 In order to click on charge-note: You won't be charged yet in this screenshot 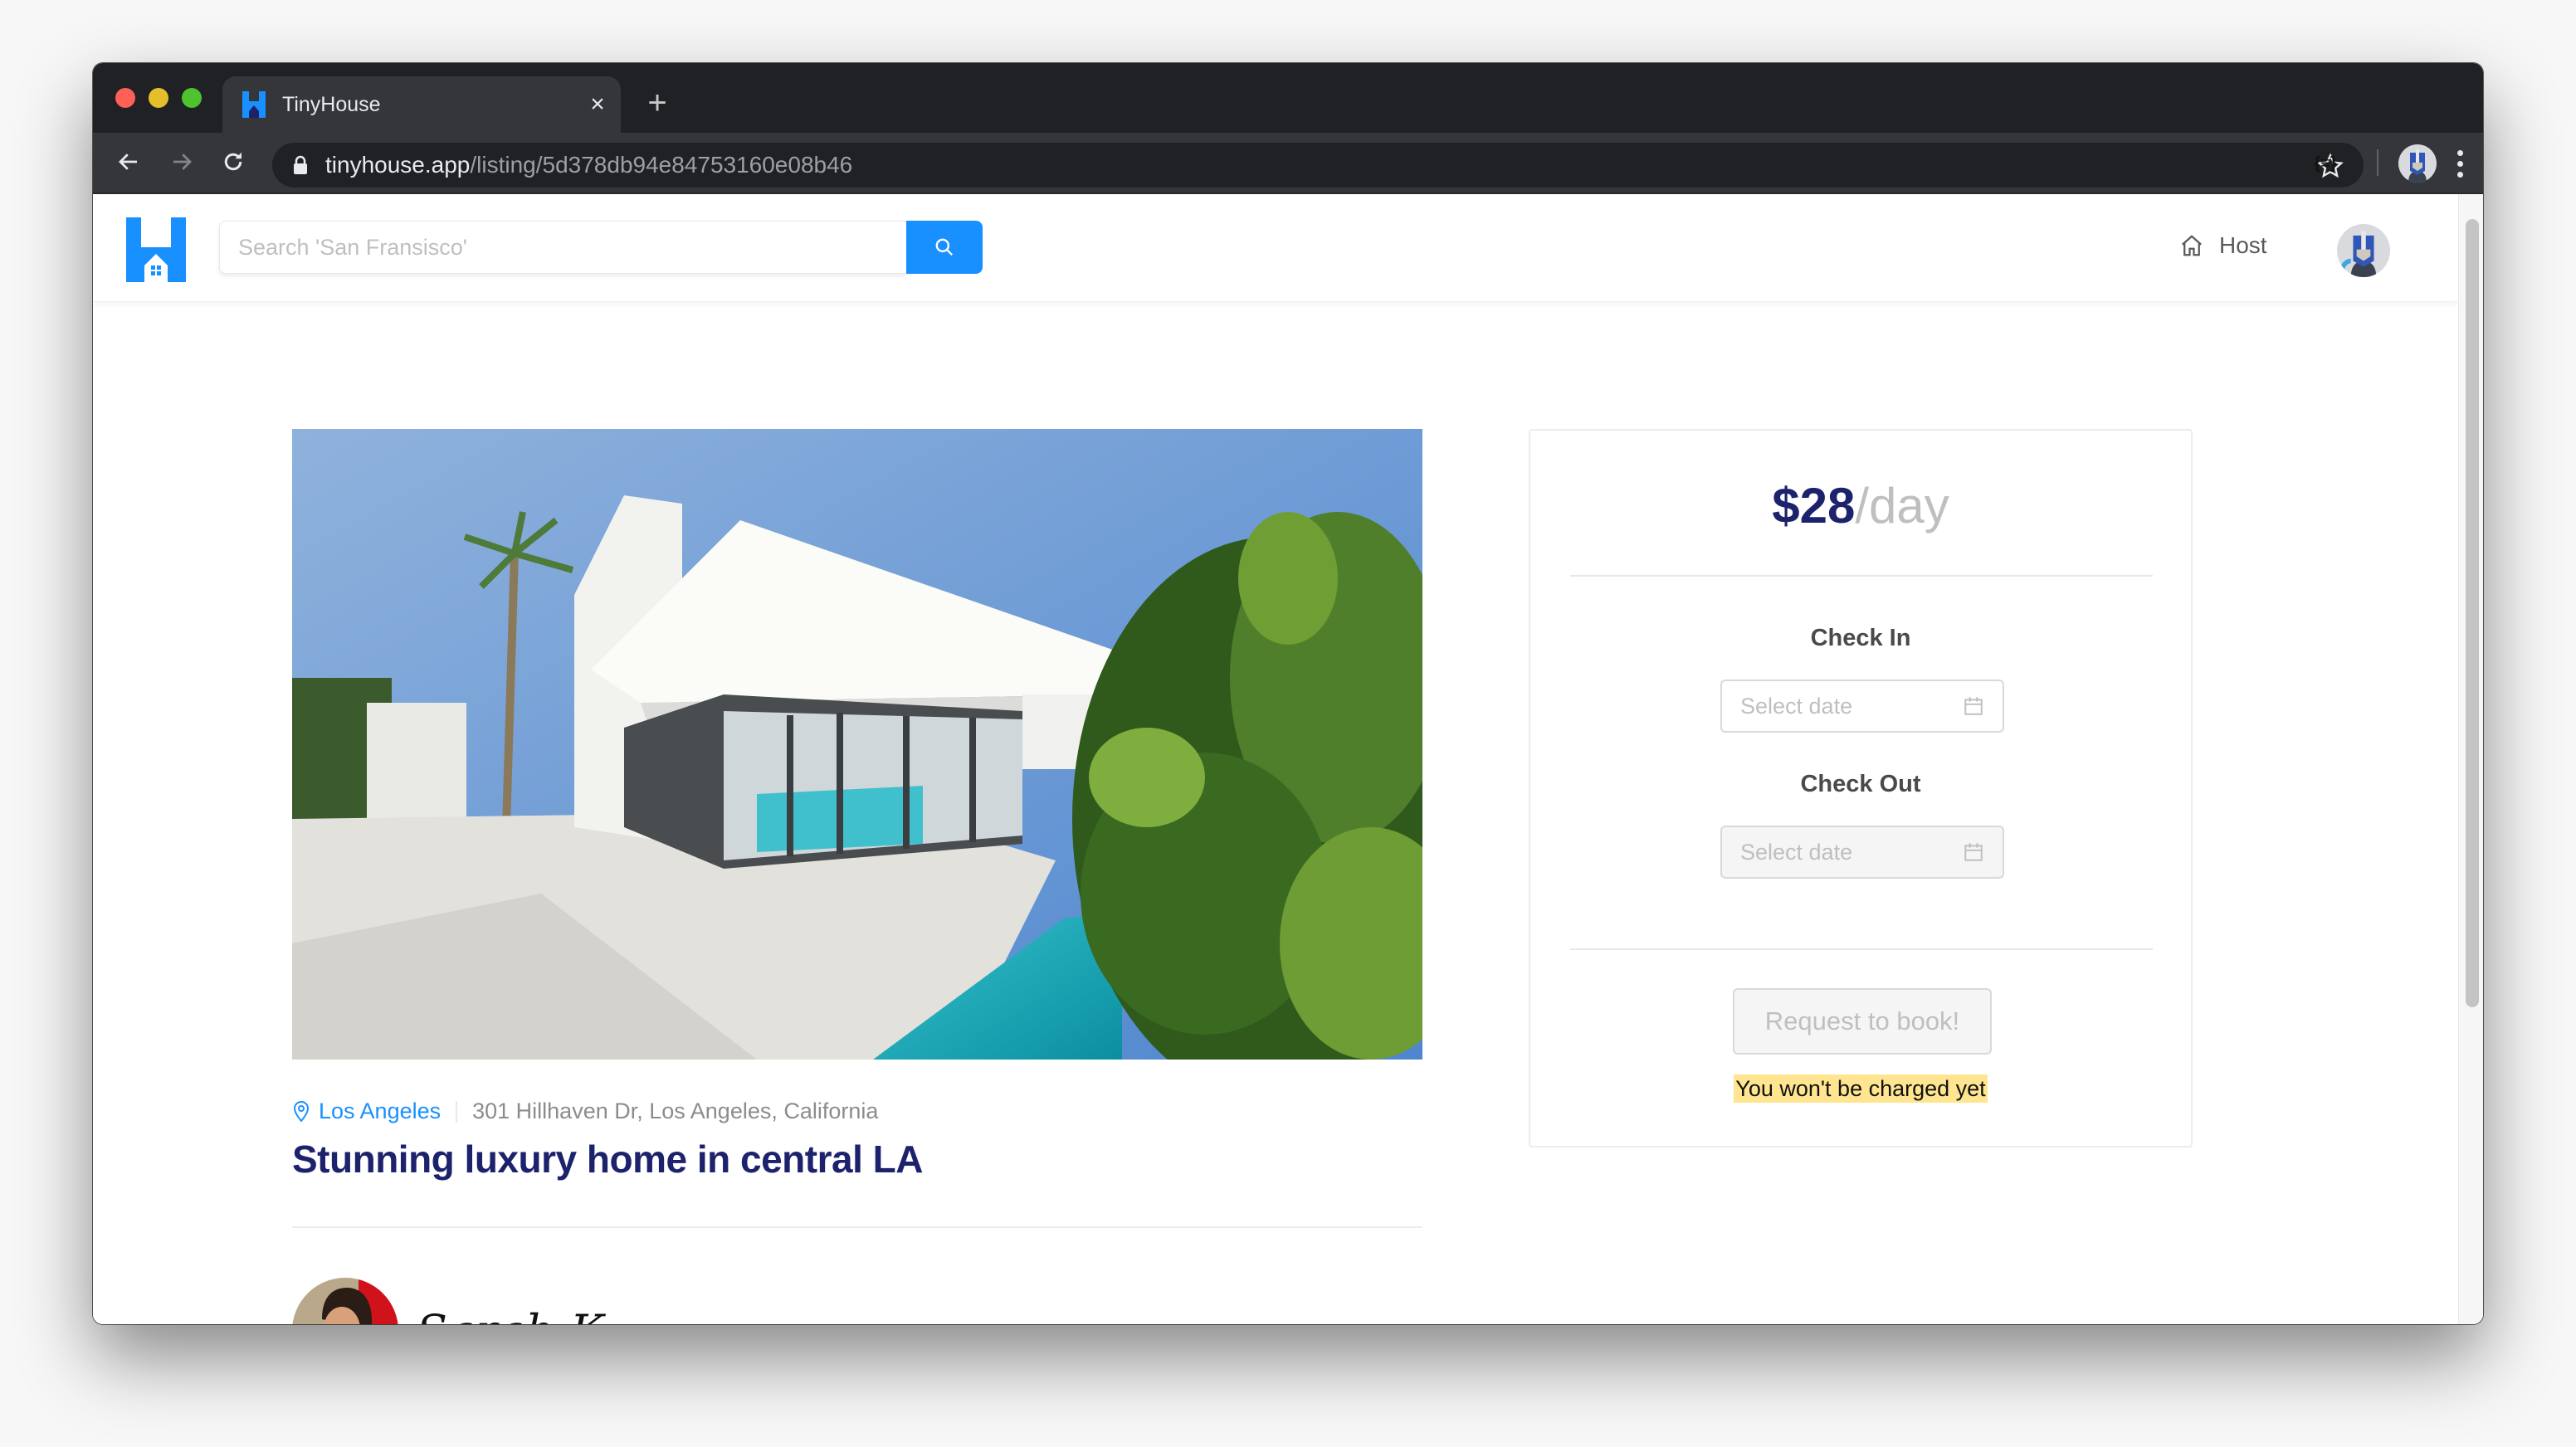, I will do `click(1860, 1088)`.